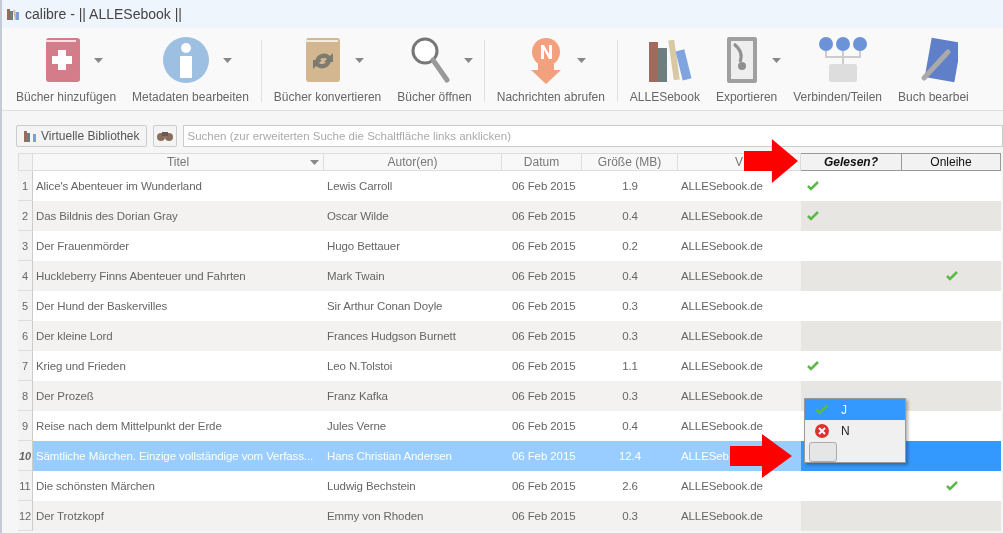 This screenshot has width=1003, height=533. What do you see at coordinates (164, 136) in the screenshot?
I see `binoculars-button` at bounding box center [164, 136].